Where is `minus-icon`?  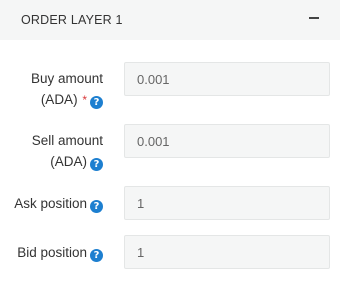 minus-icon is located at coordinates (314, 18).